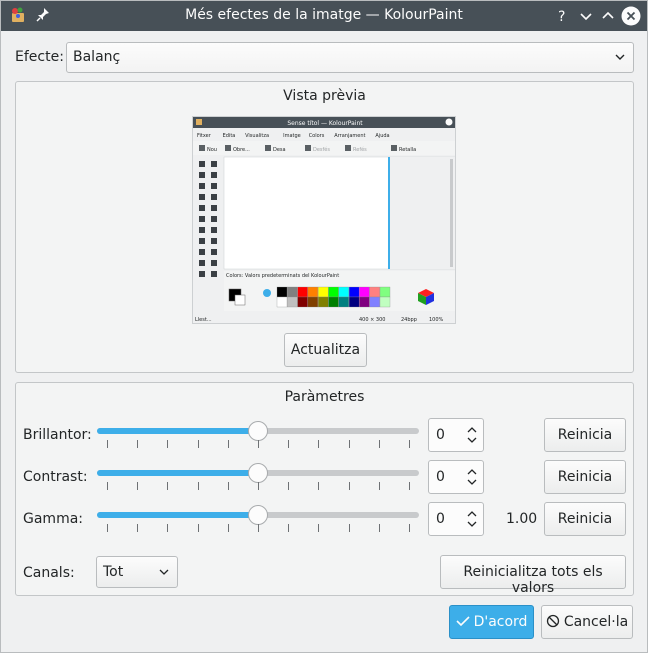  What do you see at coordinates (360, 149) in the screenshot?
I see `mini-toolbar-item: Refés` at bounding box center [360, 149].